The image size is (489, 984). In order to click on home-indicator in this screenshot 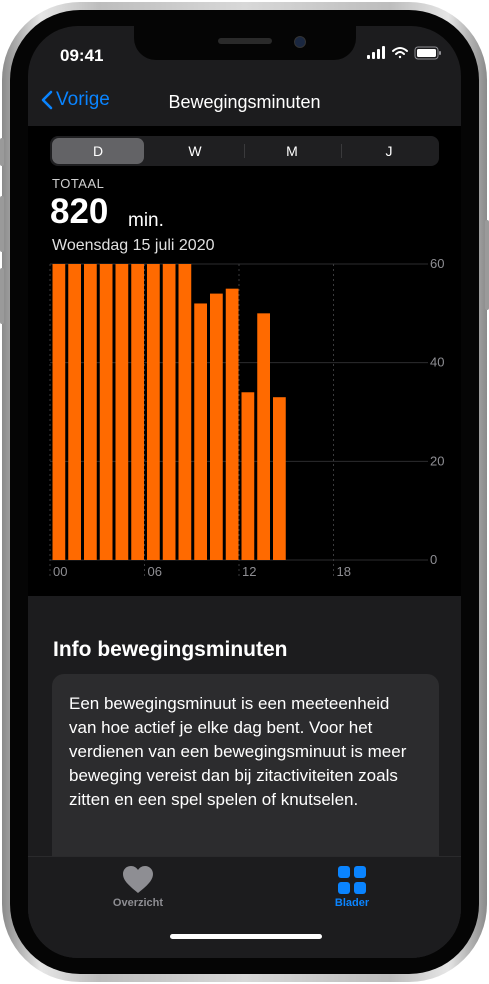, I will do `click(246, 936)`.